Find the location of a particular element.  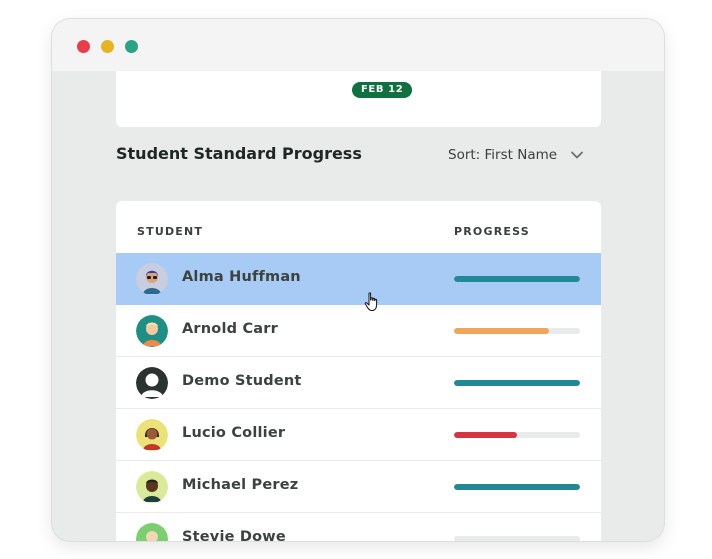

table-row: Demo Student is located at coordinates (358, 383).